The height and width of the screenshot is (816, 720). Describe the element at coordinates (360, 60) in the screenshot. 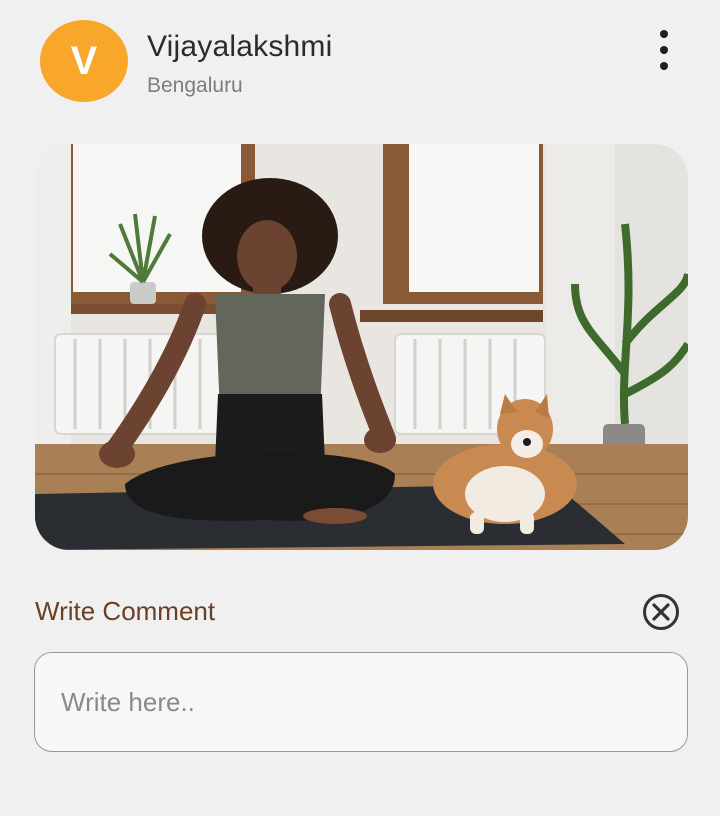

I see `post-header: V Vijayalakshmi Bengaluru` at that location.